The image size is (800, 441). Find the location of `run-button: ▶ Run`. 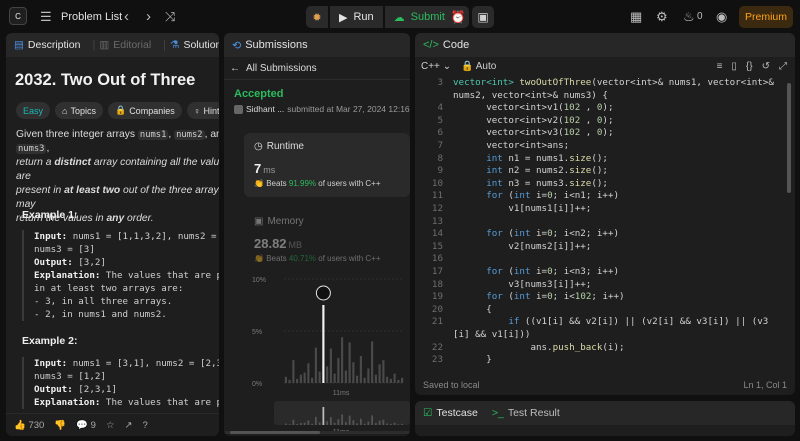

run-button: ▶ Run is located at coordinates (356, 17).